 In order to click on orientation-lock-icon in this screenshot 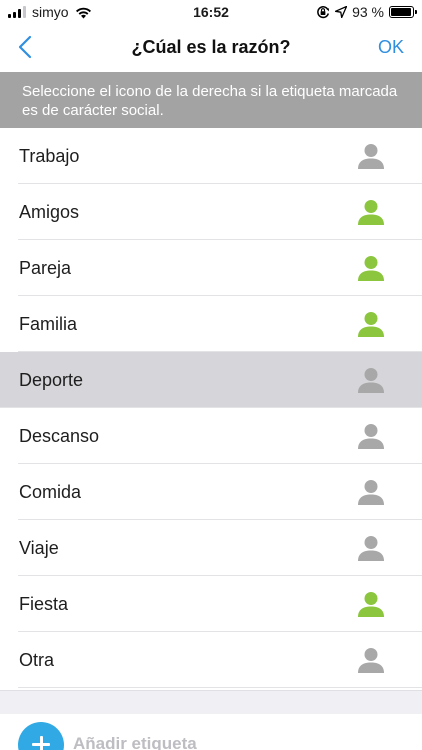, I will do `click(323, 12)`.